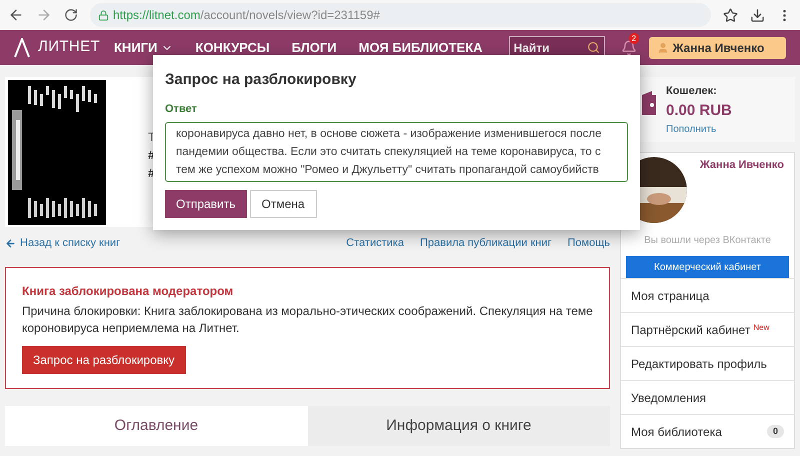 The image size is (800, 456). What do you see at coordinates (707, 295) in the screenshot?
I see `profile-menu-item: Моя страница` at bounding box center [707, 295].